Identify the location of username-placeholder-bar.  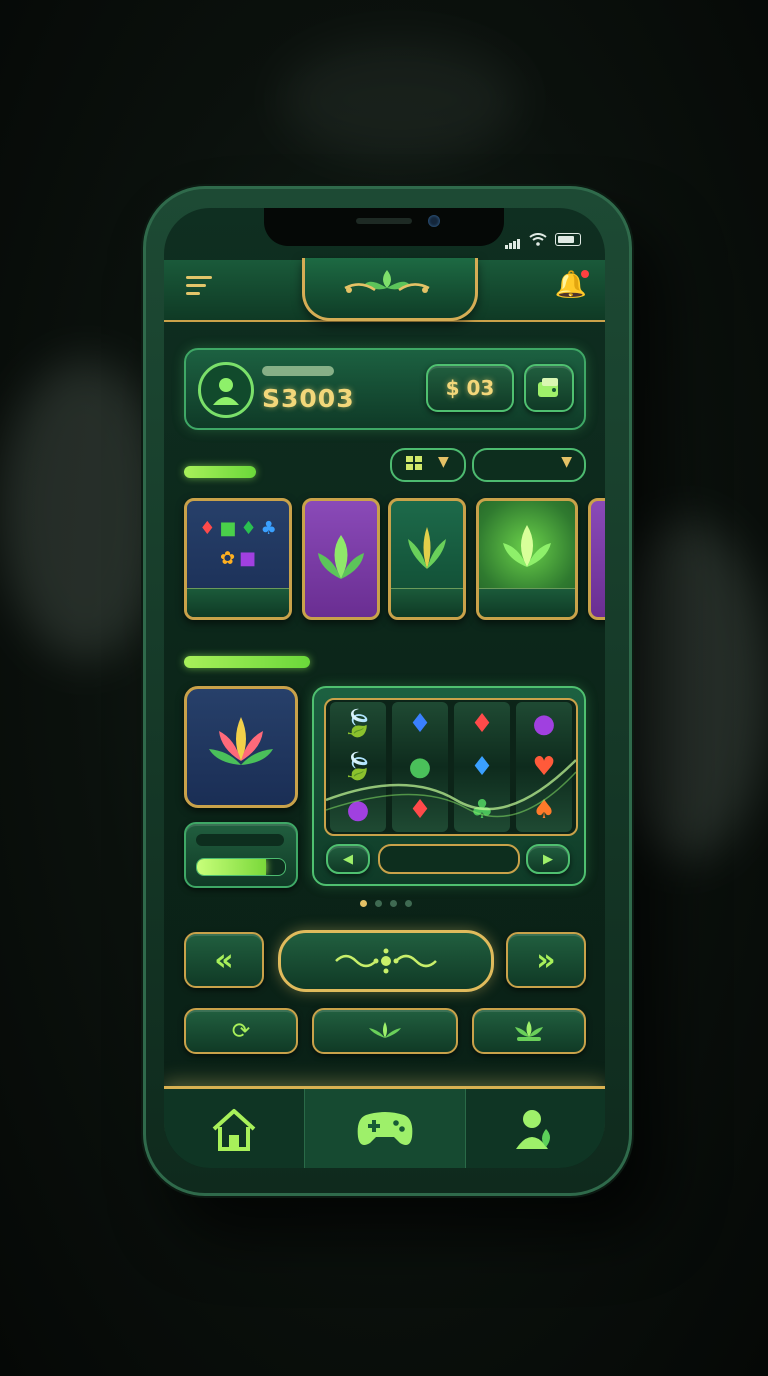
(298, 371).